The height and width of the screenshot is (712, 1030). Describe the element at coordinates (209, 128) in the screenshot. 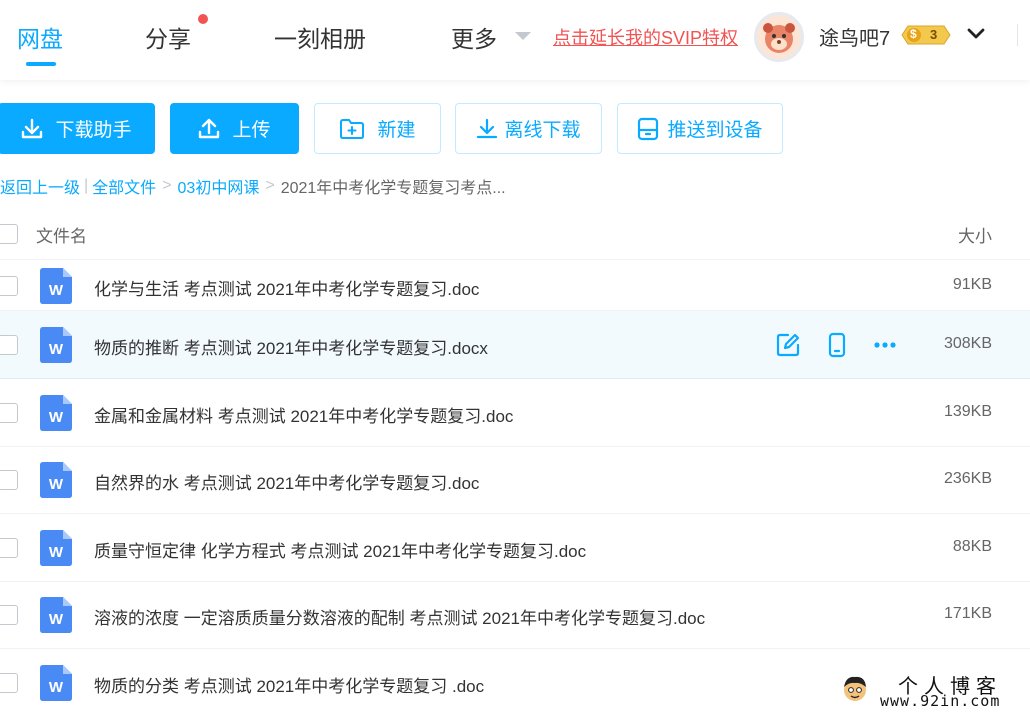

I see `upload-icon` at that location.